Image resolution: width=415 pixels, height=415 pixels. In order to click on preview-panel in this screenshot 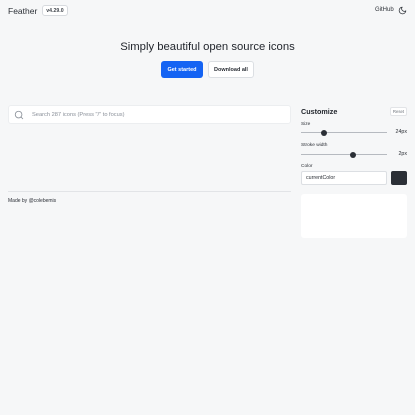, I will do `click(354, 216)`.